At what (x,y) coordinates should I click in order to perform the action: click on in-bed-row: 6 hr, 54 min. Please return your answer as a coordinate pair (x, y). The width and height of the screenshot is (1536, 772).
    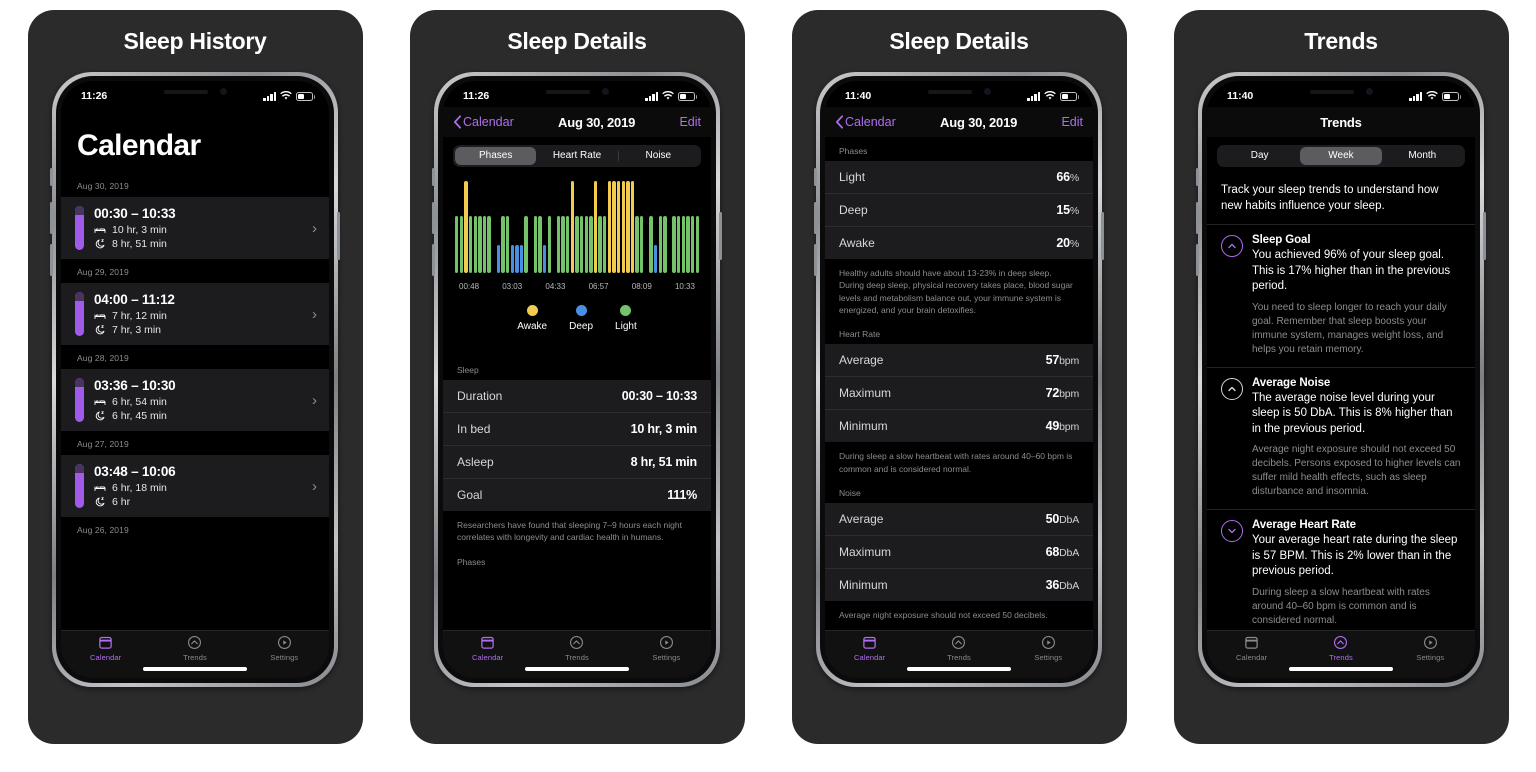
    Looking at the image, I should click on (198, 402).